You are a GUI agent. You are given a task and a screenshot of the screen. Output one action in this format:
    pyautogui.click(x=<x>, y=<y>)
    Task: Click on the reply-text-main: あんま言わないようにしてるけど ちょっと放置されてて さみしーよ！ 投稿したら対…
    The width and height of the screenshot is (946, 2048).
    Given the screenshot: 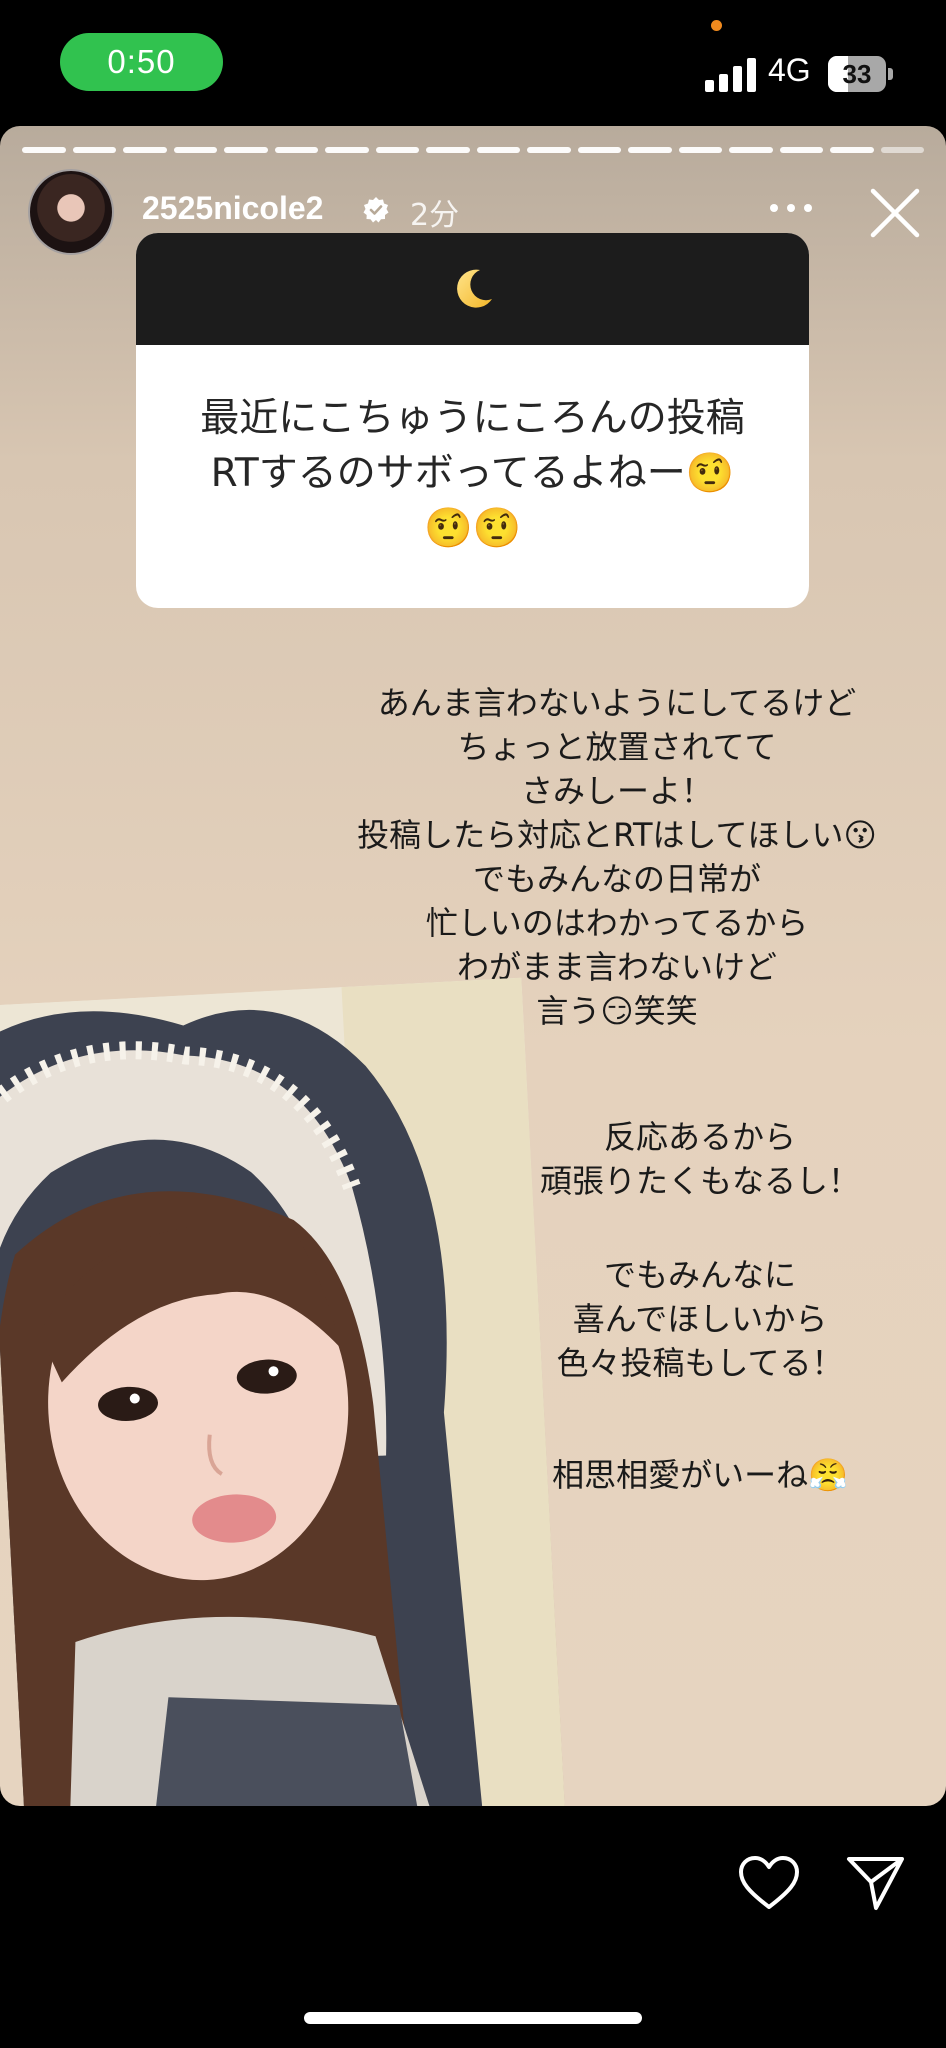 What is the action you would take?
    pyautogui.click(x=617, y=857)
    